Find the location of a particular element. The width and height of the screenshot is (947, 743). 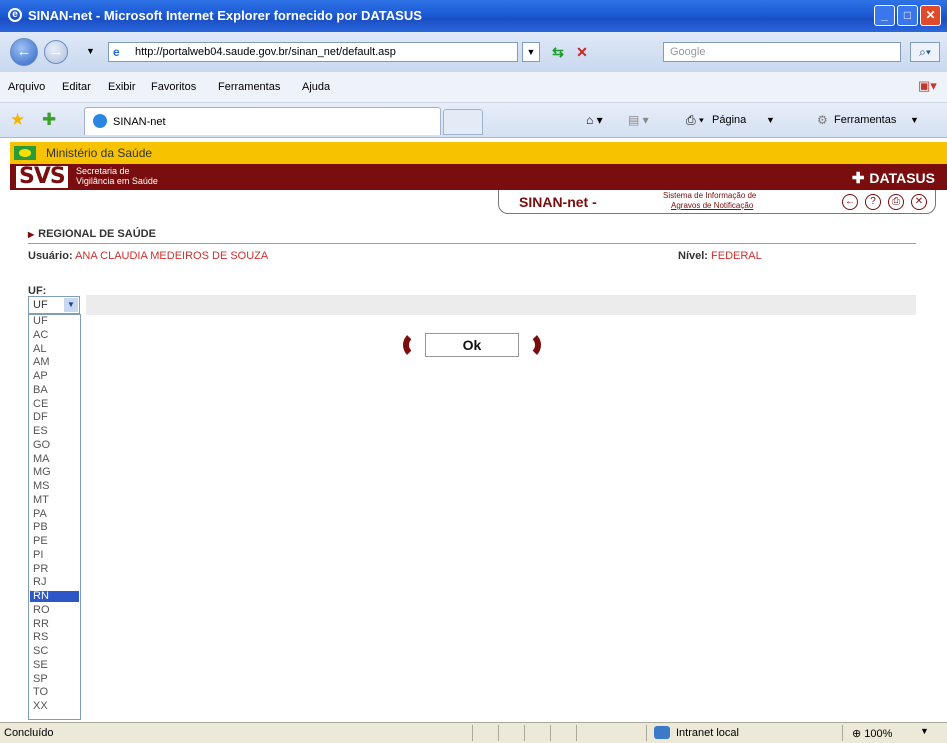

zoom-dropdown-icon: ▼ is located at coordinates (924, 731).